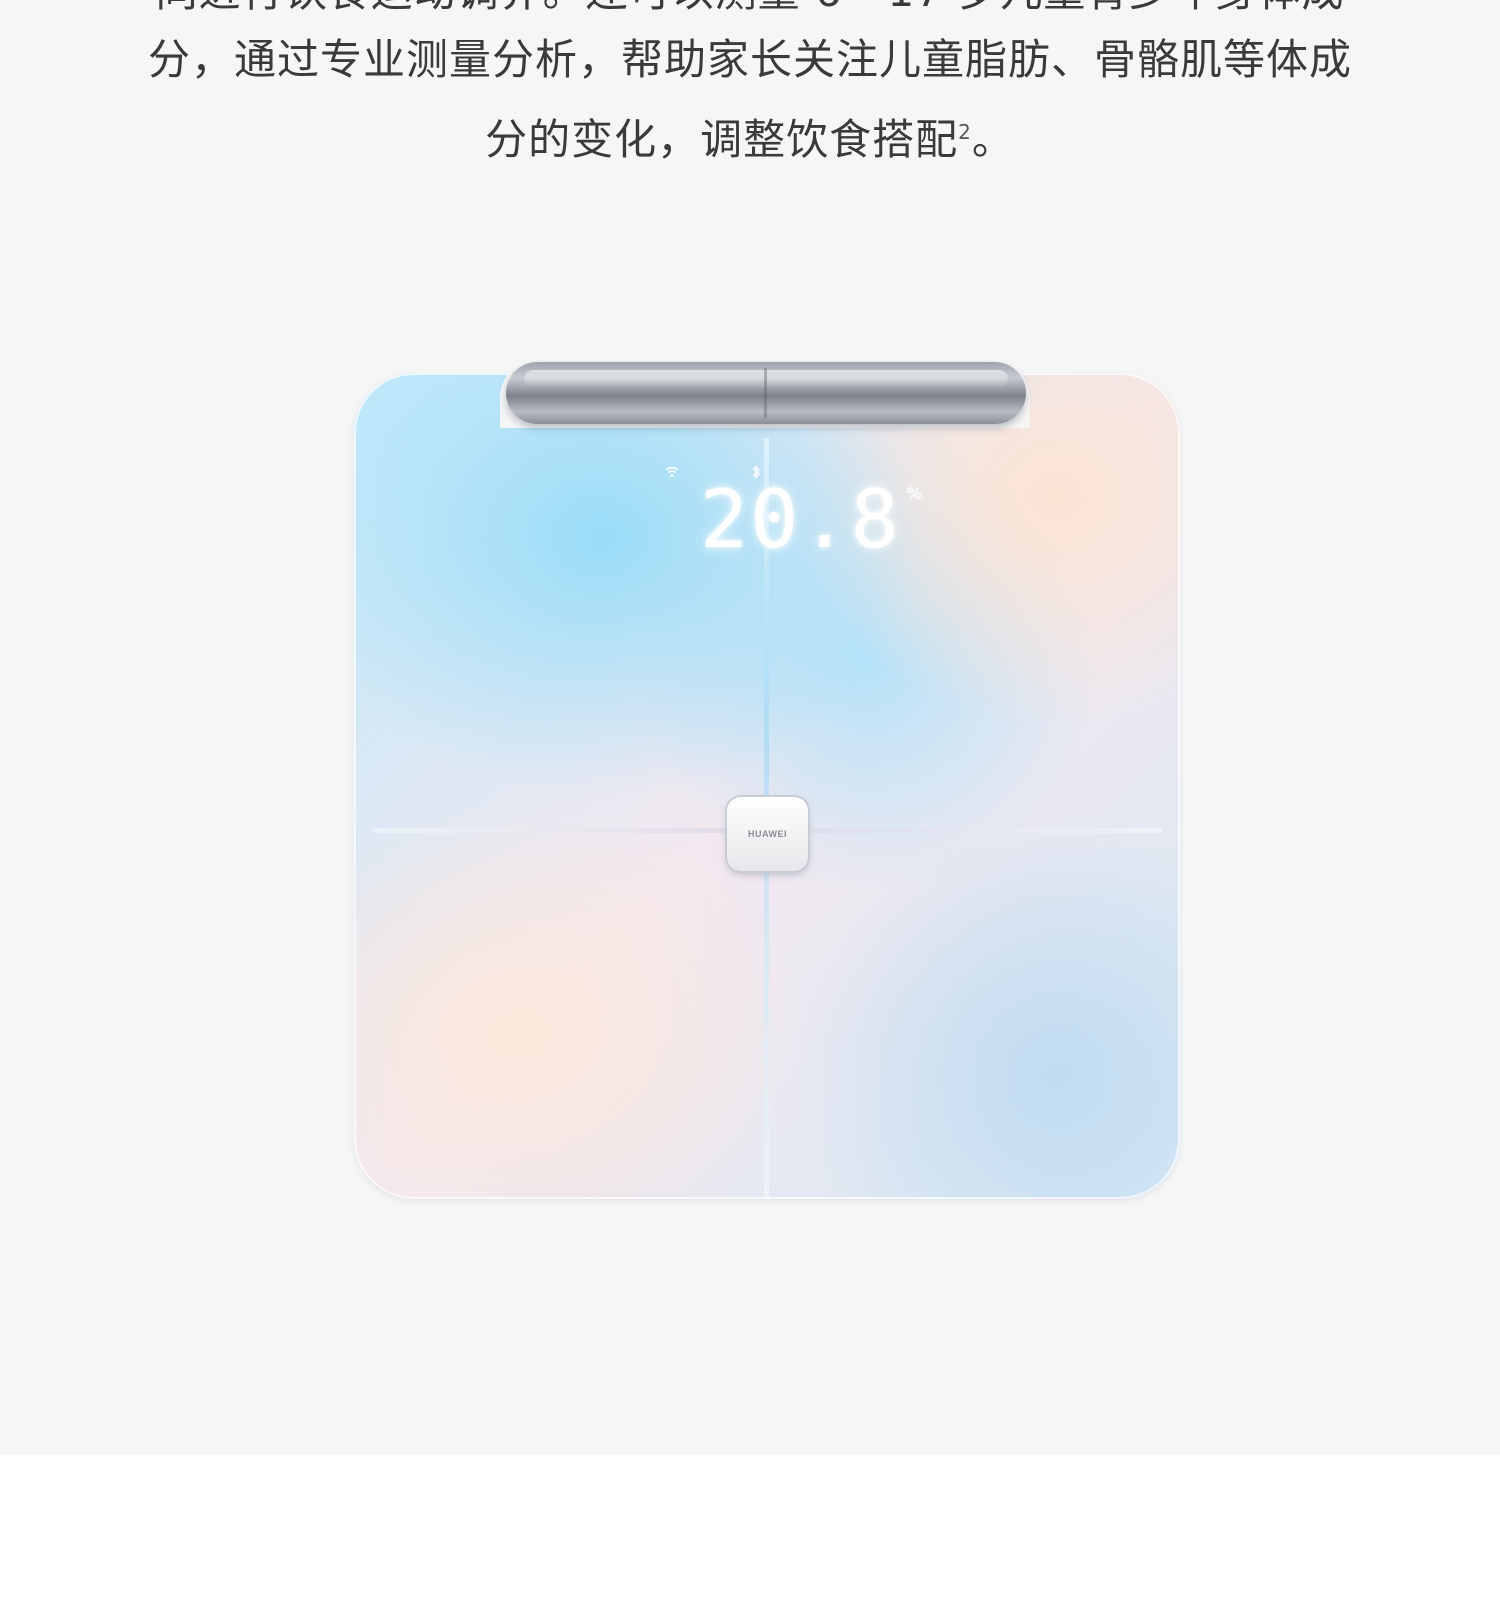  I want to click on scale-display: 20.8 %, so click(811, 520).